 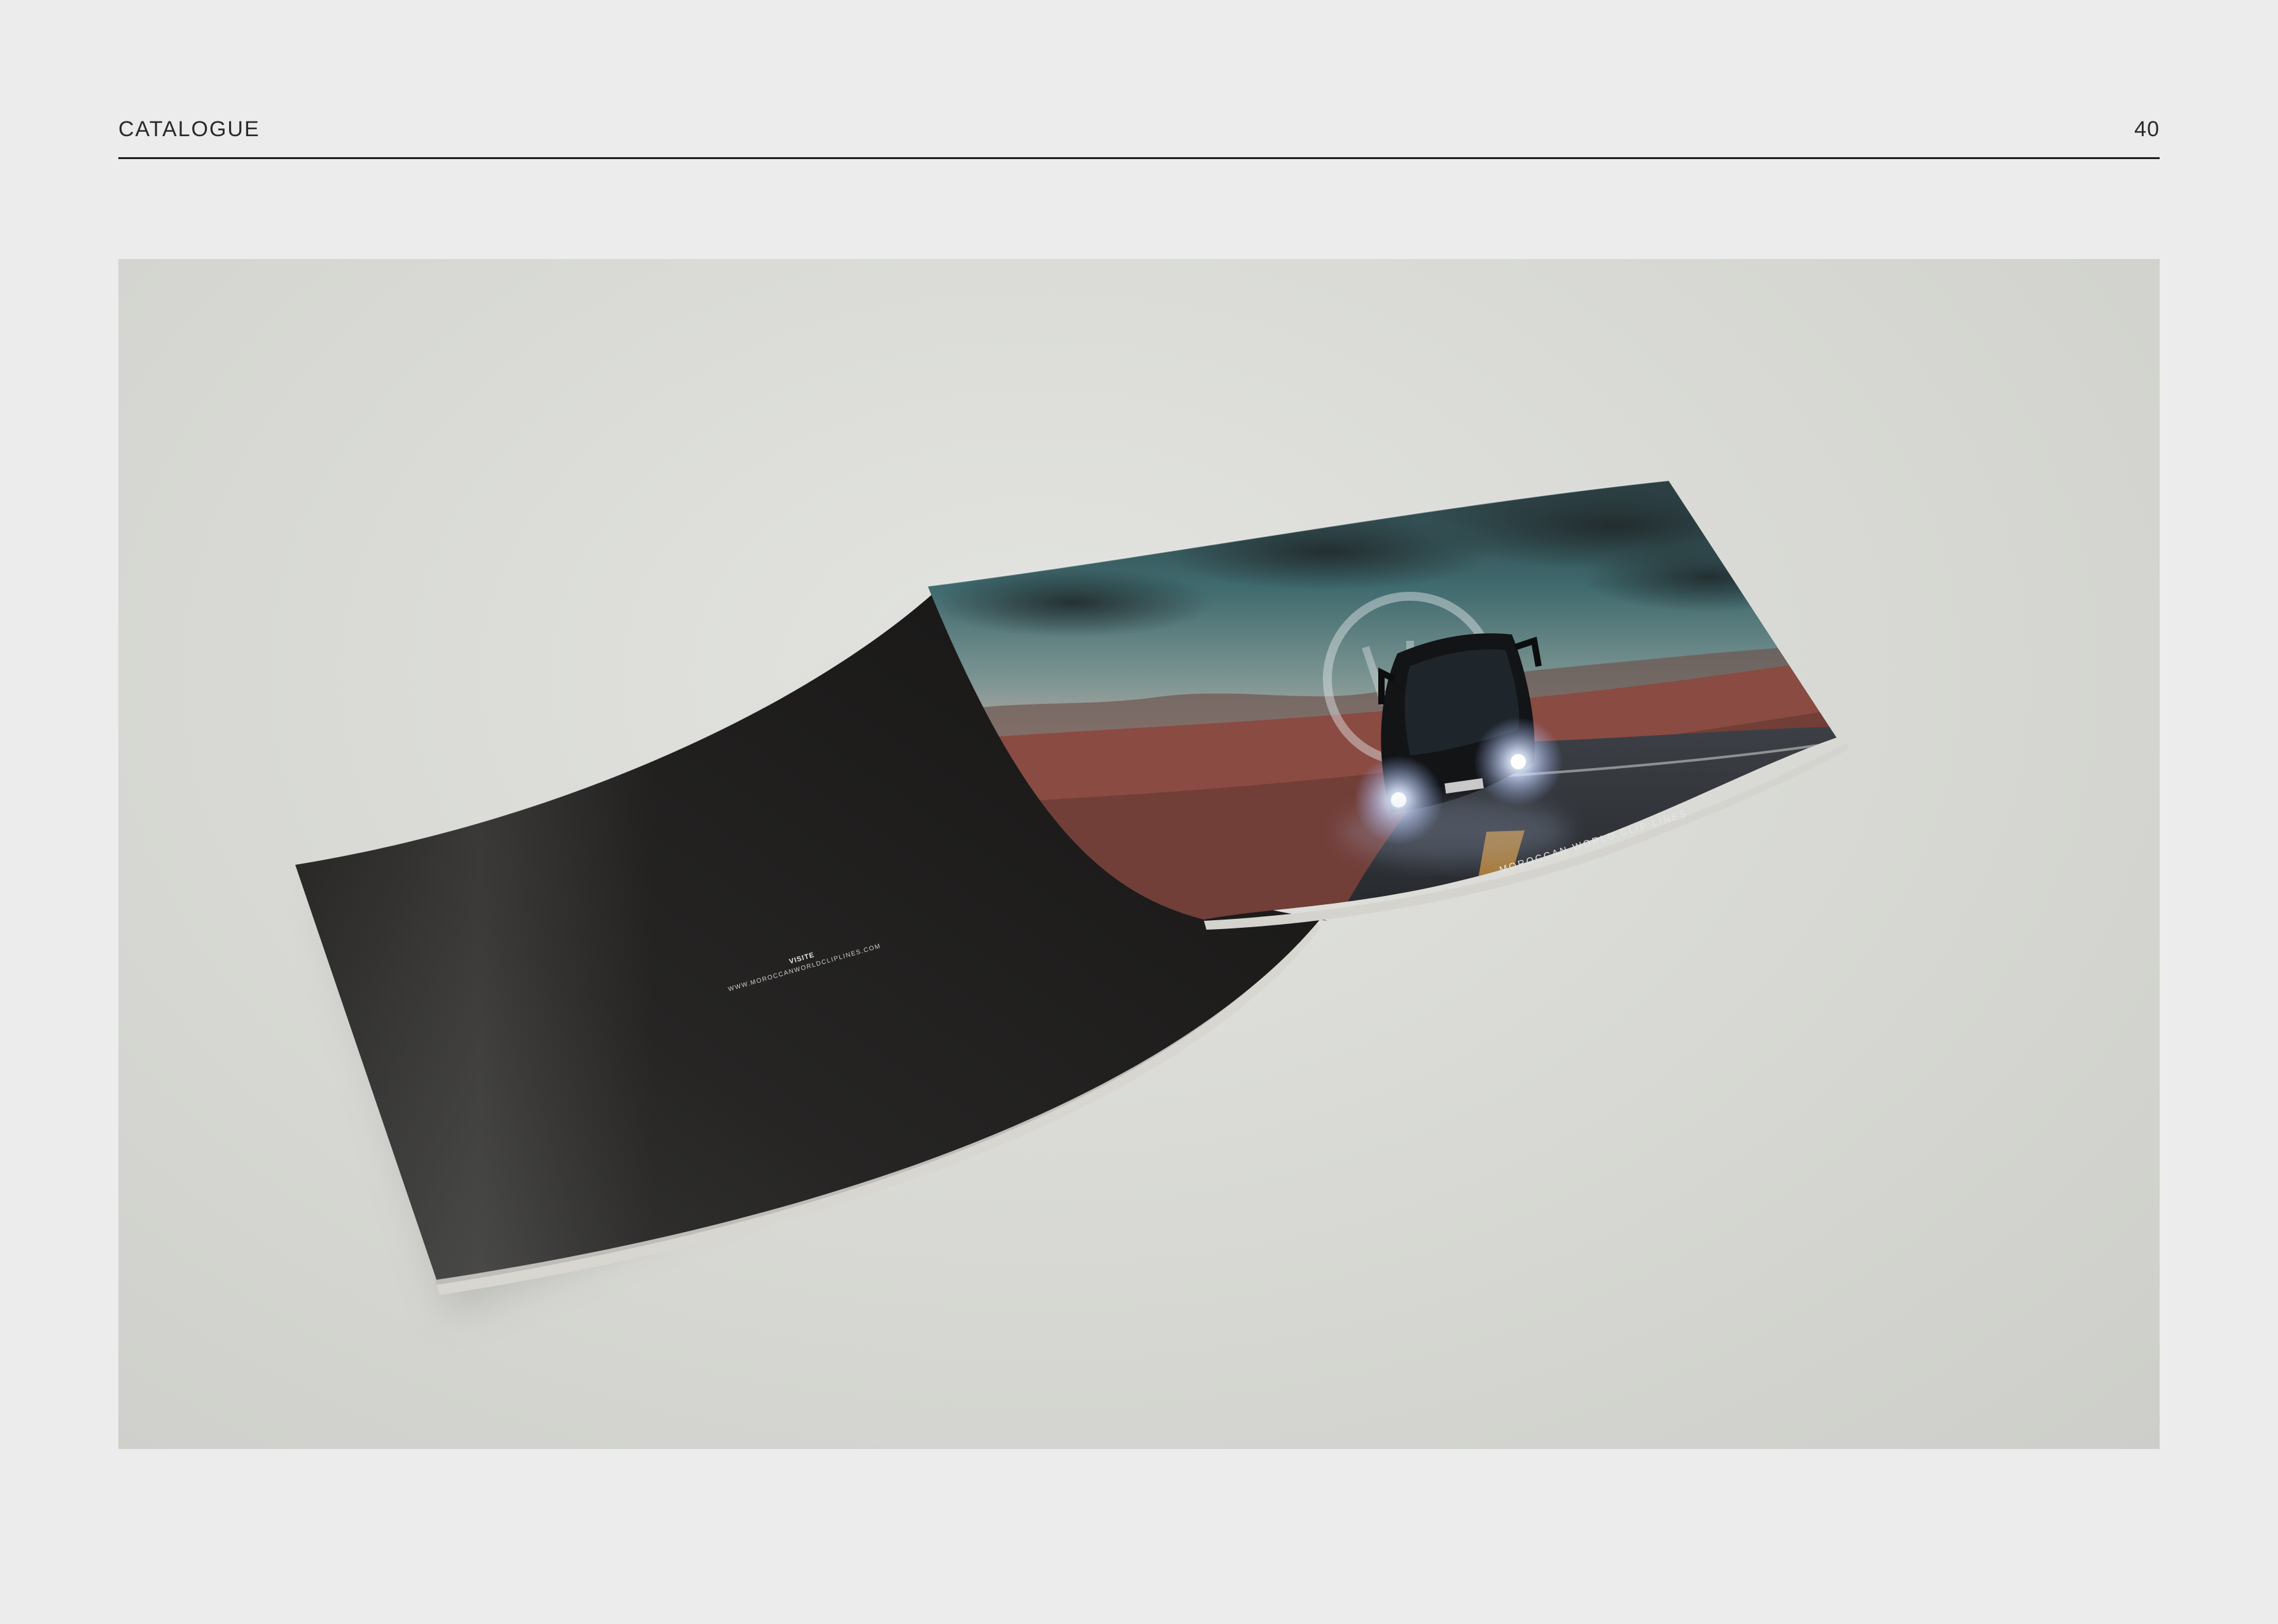 I want to click on section-title: CATALOGUE, so click(x=189, y=129).